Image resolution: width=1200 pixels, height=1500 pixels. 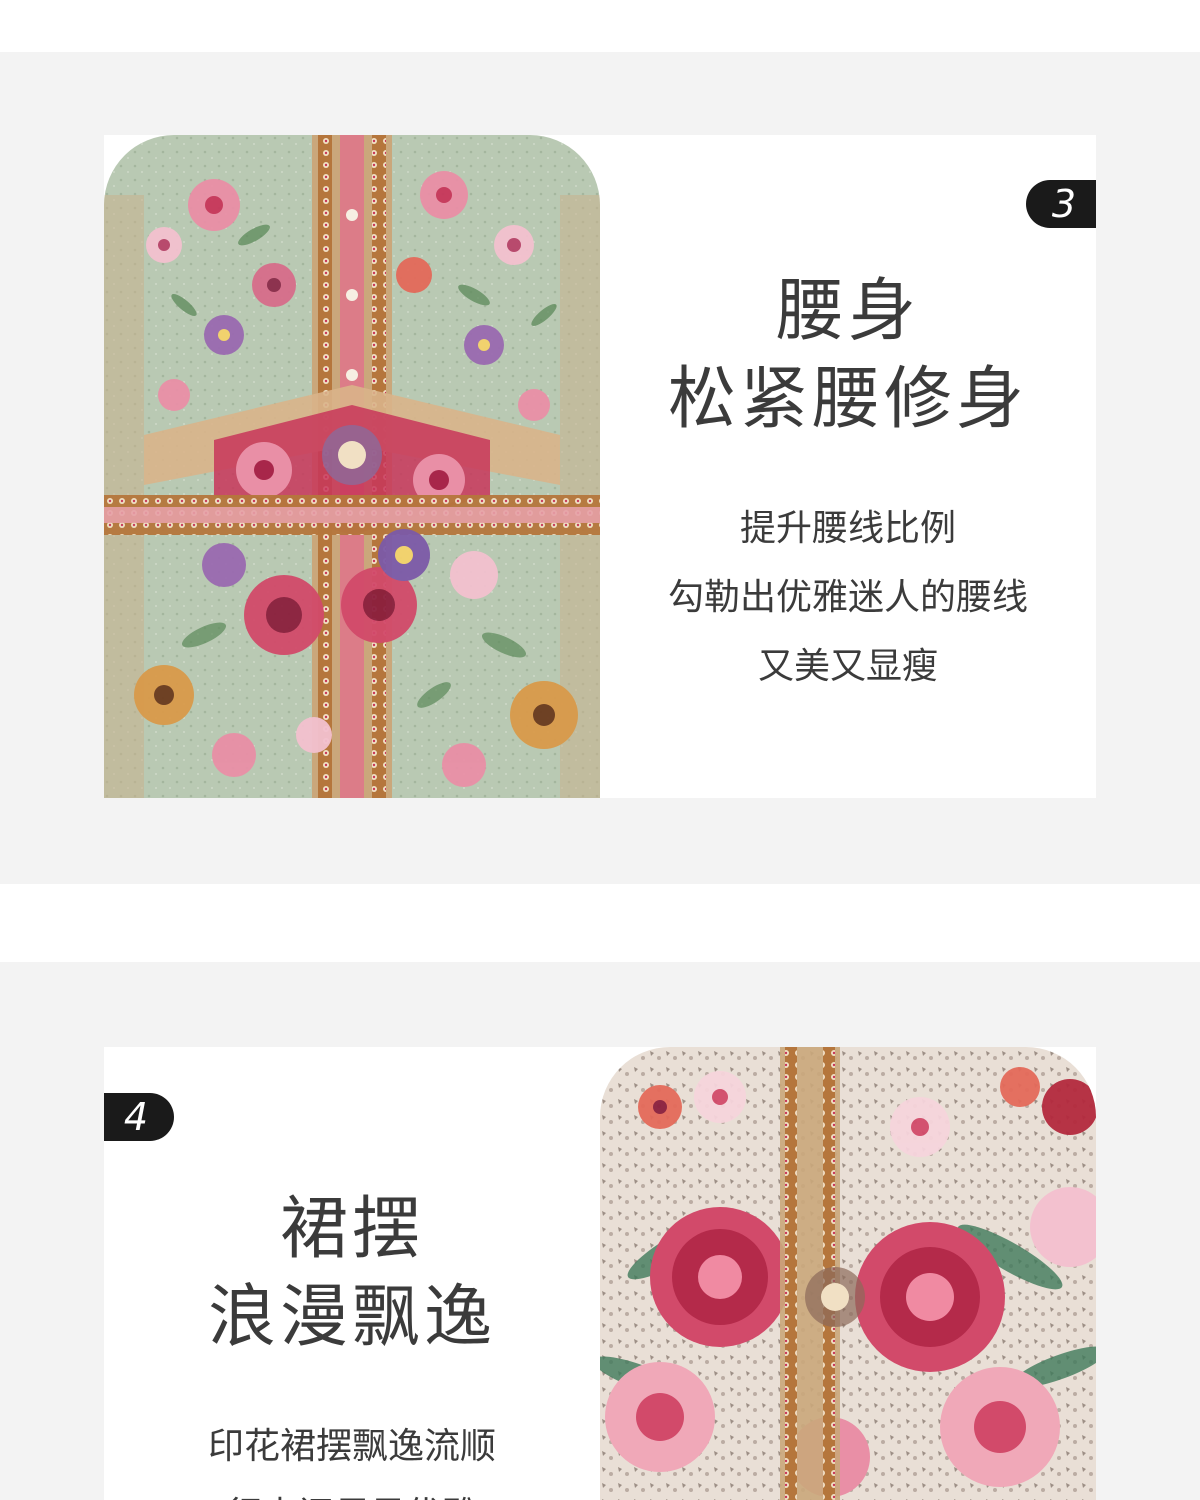 What do you see at coordinates (351, 1229) in the screenshot?
I see `feature-title: 裙摆` at bounding box center [351, 1229].